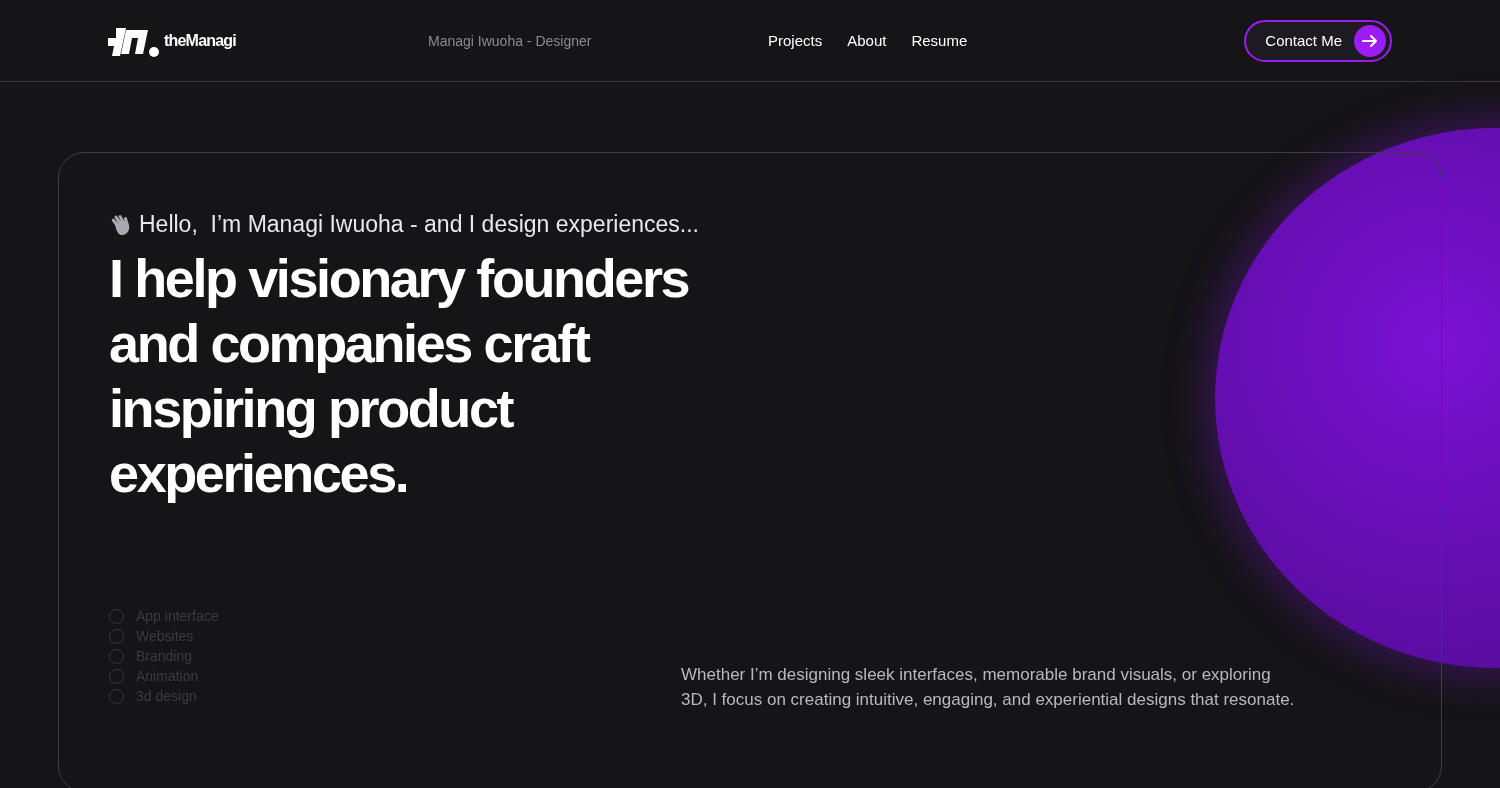 The width and height of the screenshot is (1500, 788). I want to click on contact-button: Contact Me, so click(1318, 40).